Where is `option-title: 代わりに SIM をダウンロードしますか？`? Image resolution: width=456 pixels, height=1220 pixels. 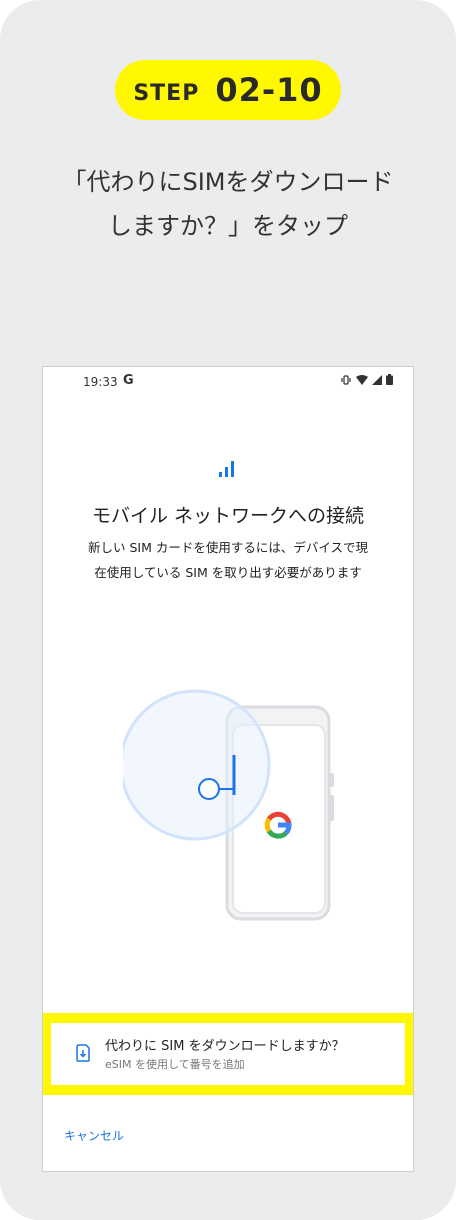
option-title: 代わりに SIM をダウンロードしますか？ is located at coordinates (225, 1046).